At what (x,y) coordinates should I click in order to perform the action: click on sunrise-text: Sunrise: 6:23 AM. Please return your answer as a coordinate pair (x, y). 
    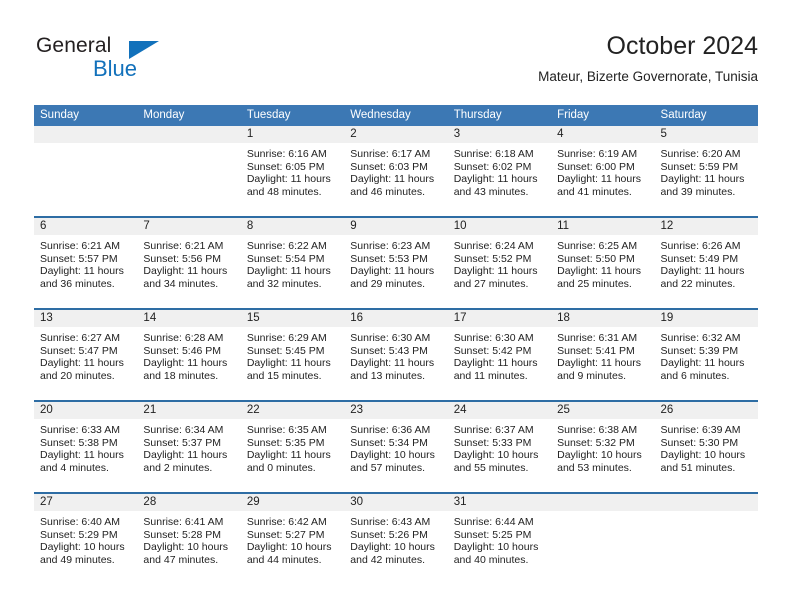
    Looking at the image, I should click on (390, 246).